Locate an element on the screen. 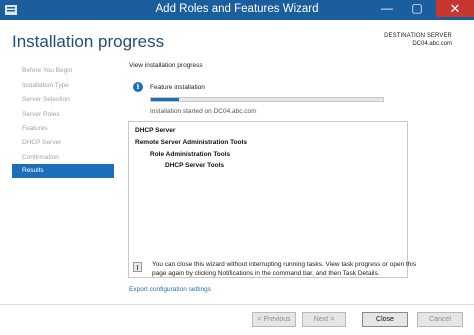 The image size is (474, 335). nav-item-results: Results is located at coordinates (63, 171).